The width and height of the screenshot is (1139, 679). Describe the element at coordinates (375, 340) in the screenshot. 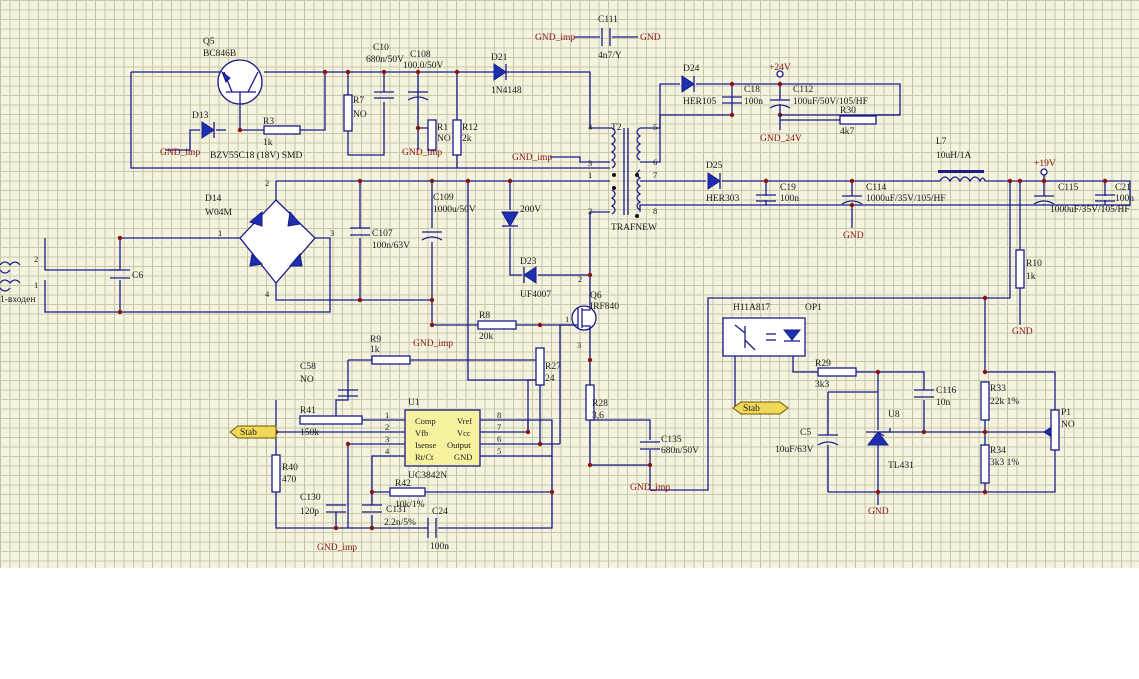

I see `label-r9: R9` at that location.